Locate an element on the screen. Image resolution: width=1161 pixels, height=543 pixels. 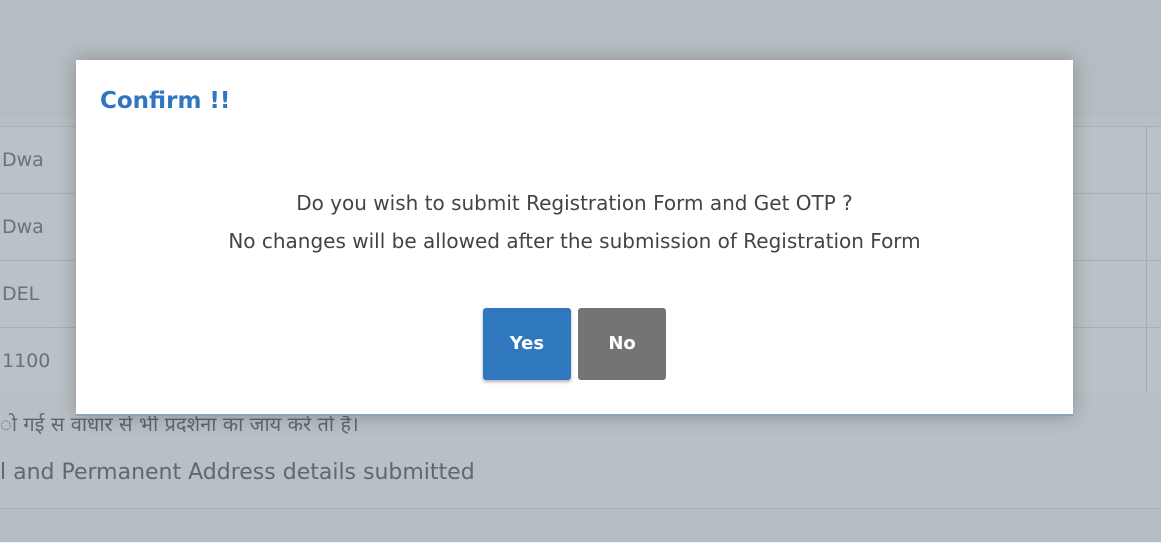
yes-button: Yes is located at coordinates (526, 344).